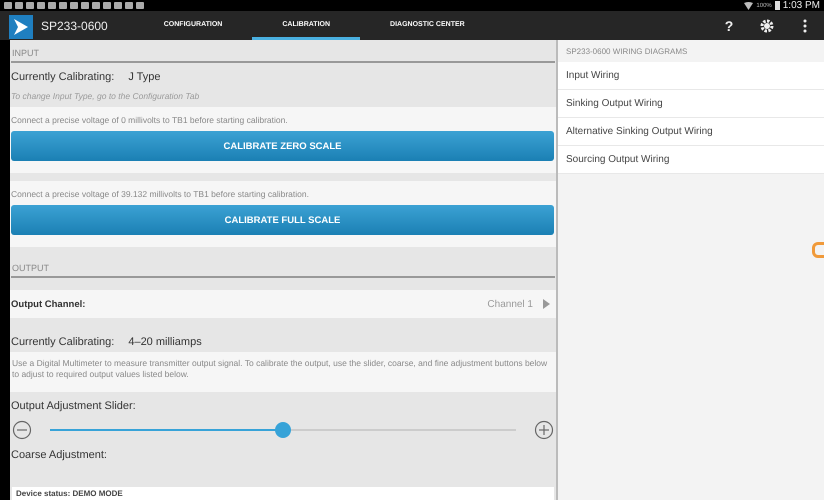 This screenshot has height=500, width=824. I want to click on plus-icon, so click(544, 430).